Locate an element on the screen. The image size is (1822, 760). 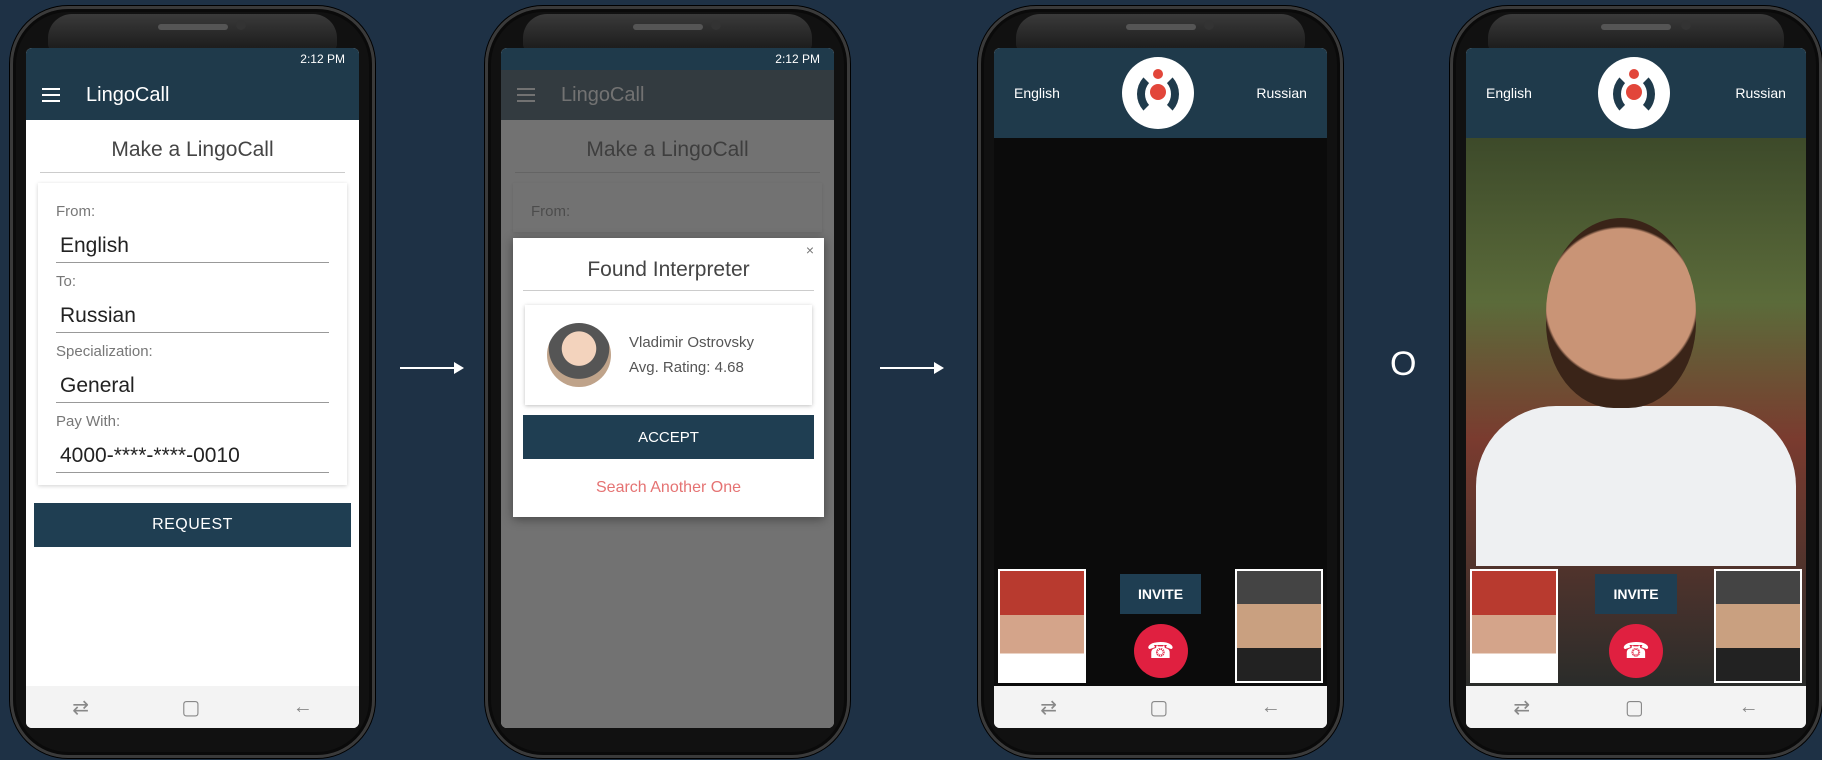
interpreter-name: Vladimir Ostrovsky is located at coordinates (692, 342).